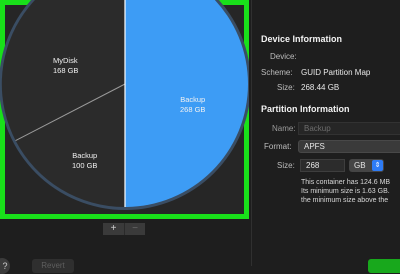  Describe the element at coordinates (85, 165) in the screenshot. I see `slice-size: 100 GB` at that location.